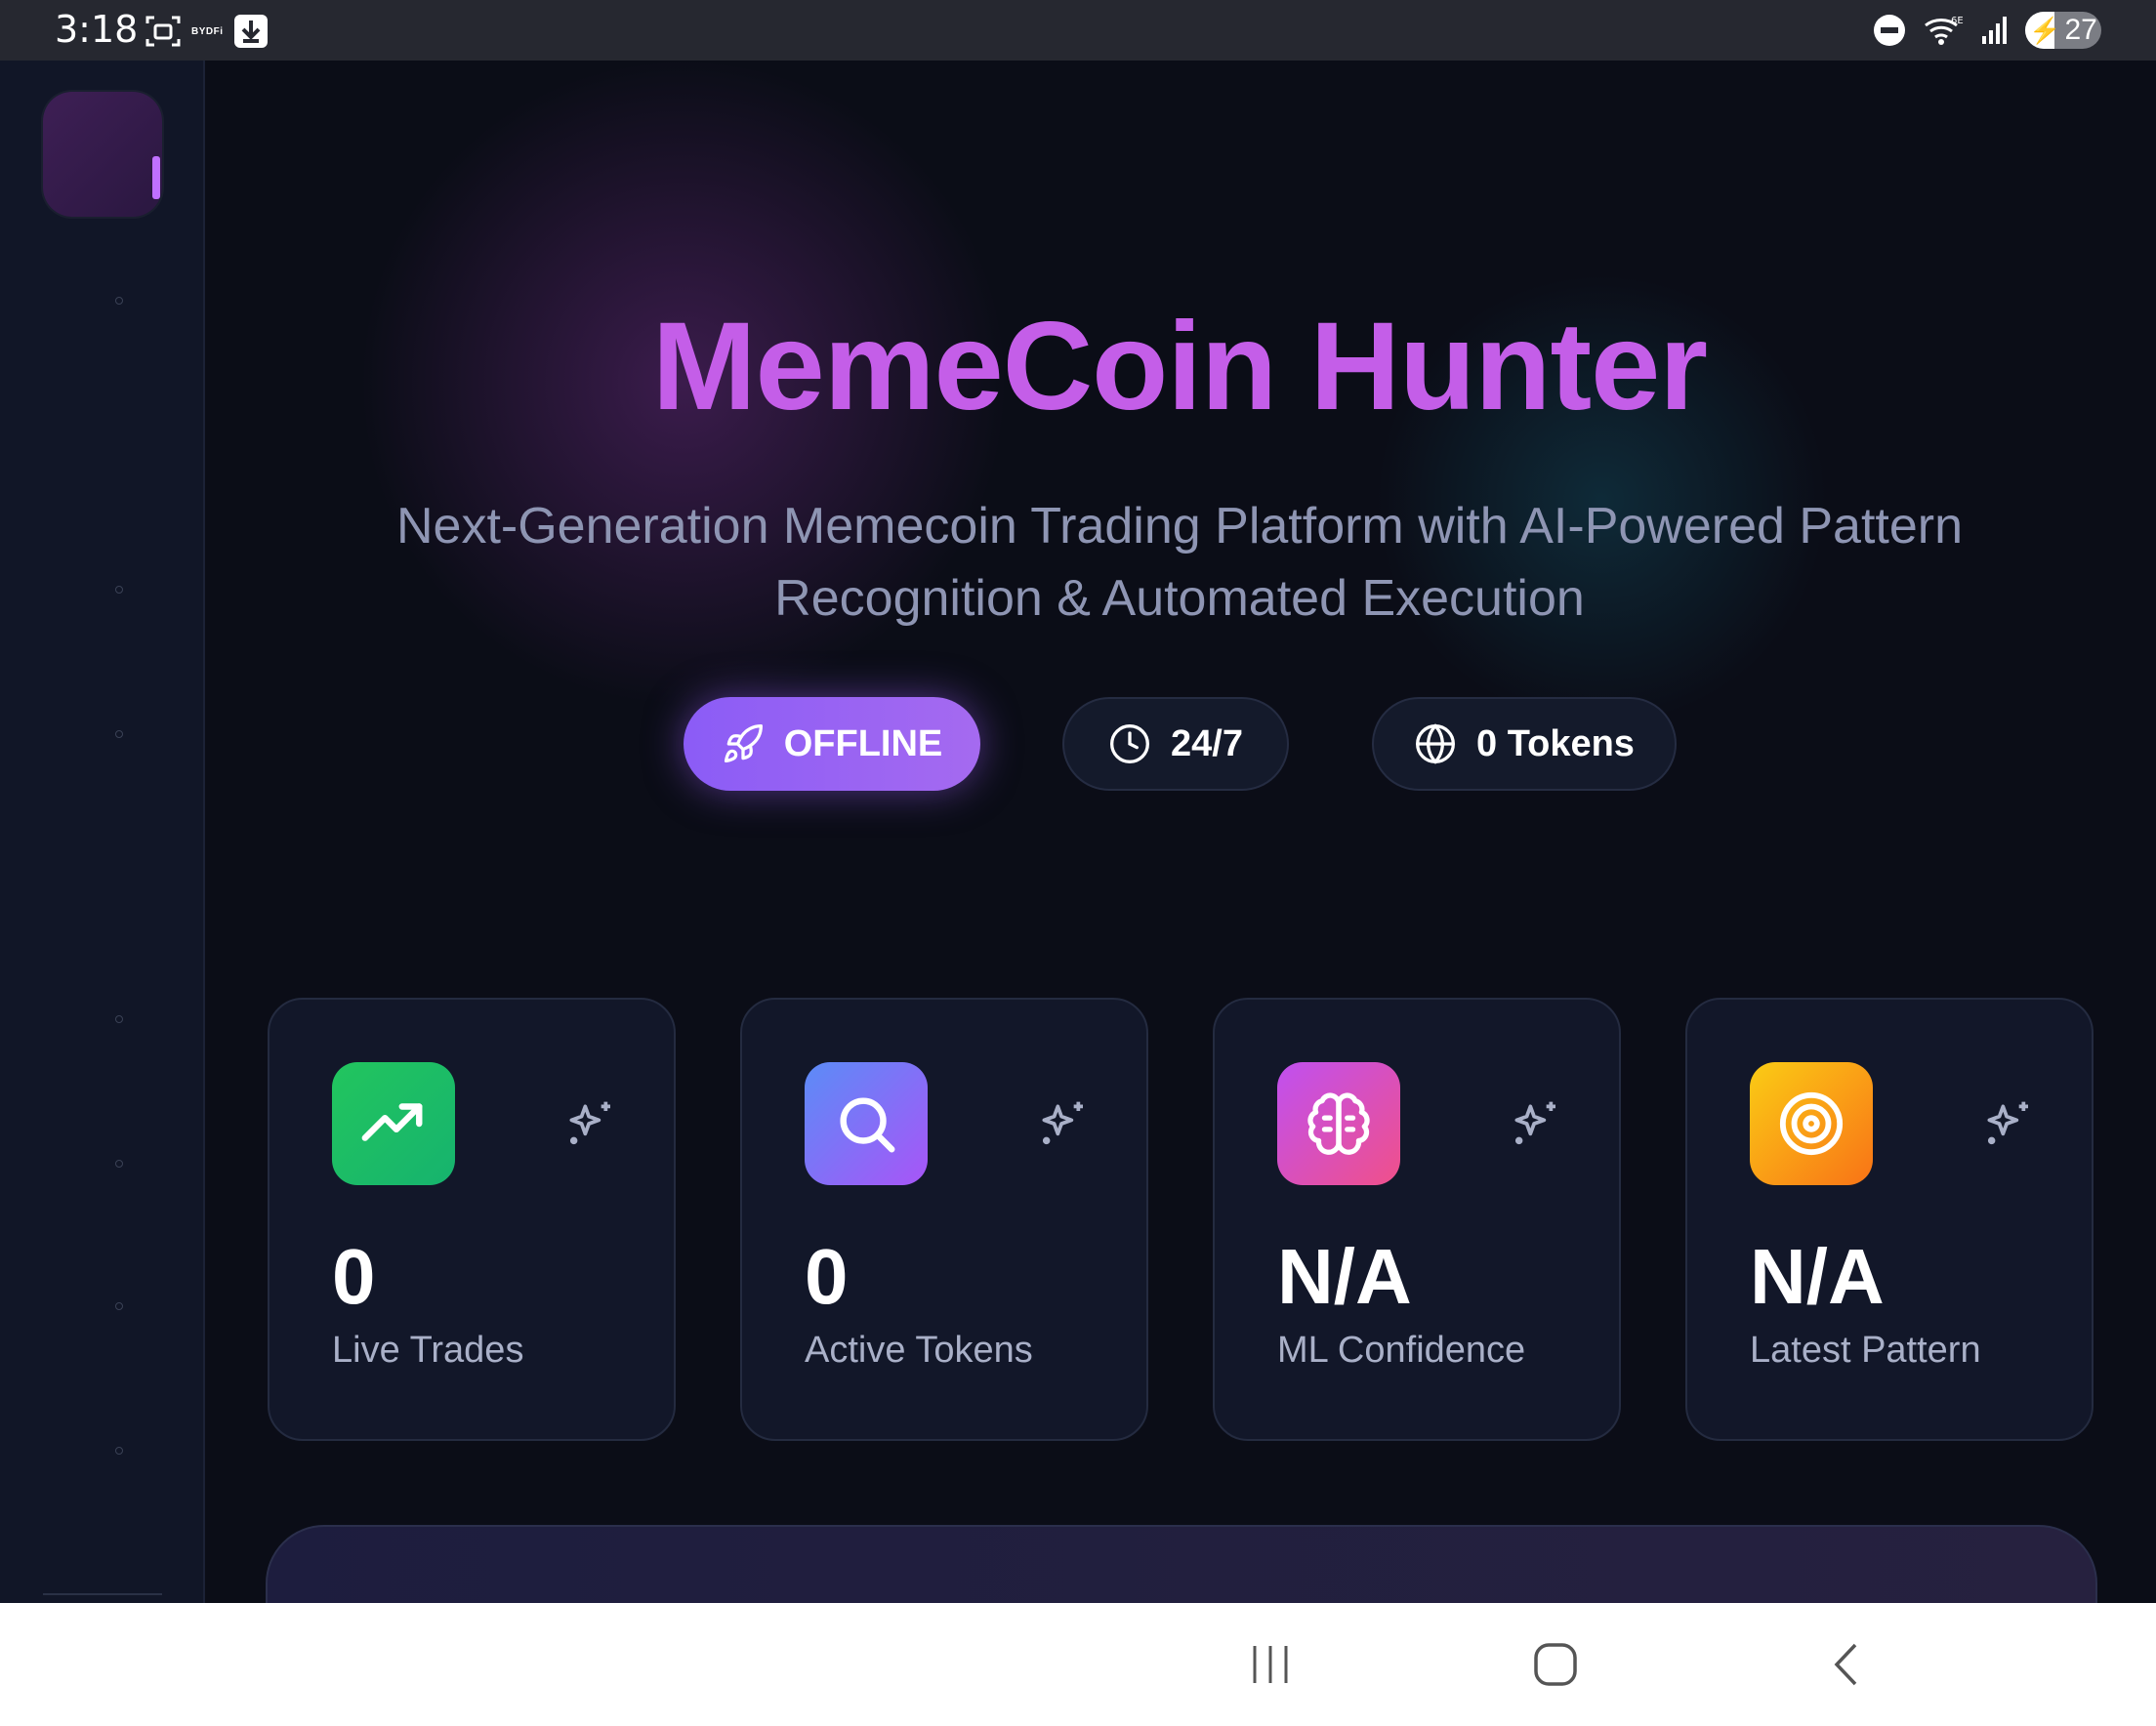 The width and height of the screenshot is (2156, 1726). What do you see at coordinates (1866, 1351) in the screenshot?
I see `stat-label: Latest Pattern` at bounding box center [1866, 1351].